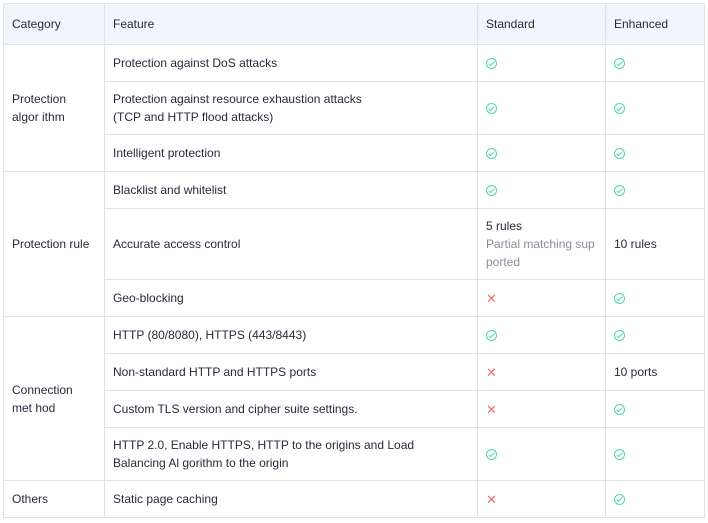 The height and width of the screenshot is (523, 708). Describe the element at coordinates (504, 226) in the screenshot. I see `standard-value: 5 rules` at that location.